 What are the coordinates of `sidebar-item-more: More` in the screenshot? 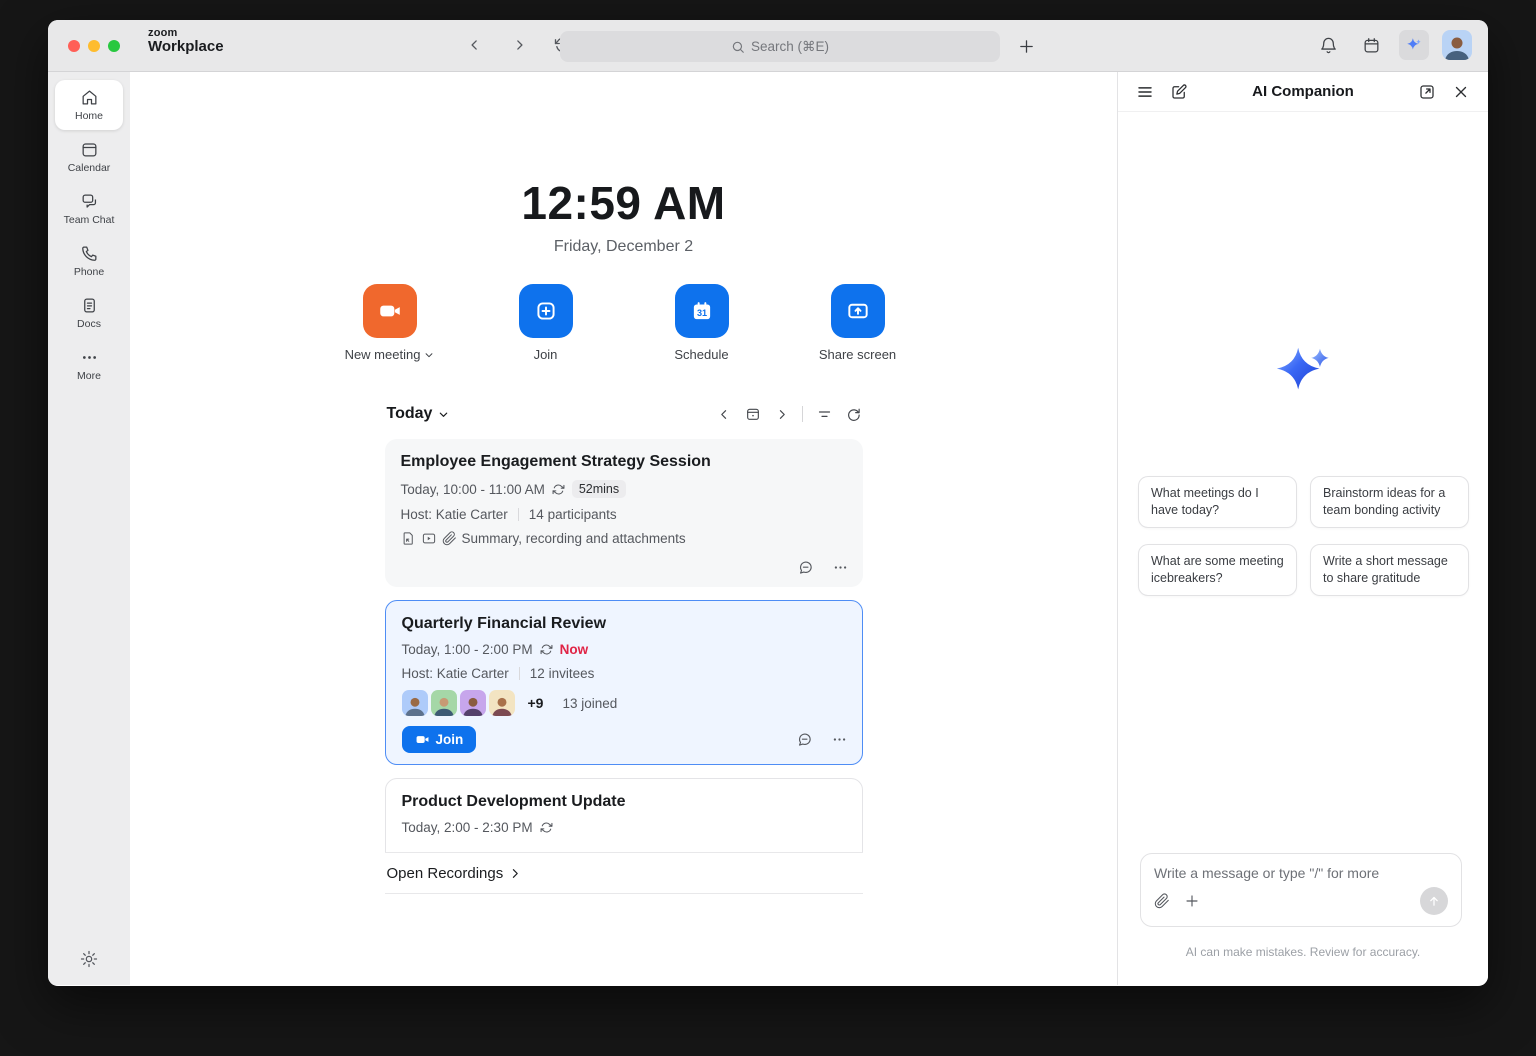 It's located at (89, 365).